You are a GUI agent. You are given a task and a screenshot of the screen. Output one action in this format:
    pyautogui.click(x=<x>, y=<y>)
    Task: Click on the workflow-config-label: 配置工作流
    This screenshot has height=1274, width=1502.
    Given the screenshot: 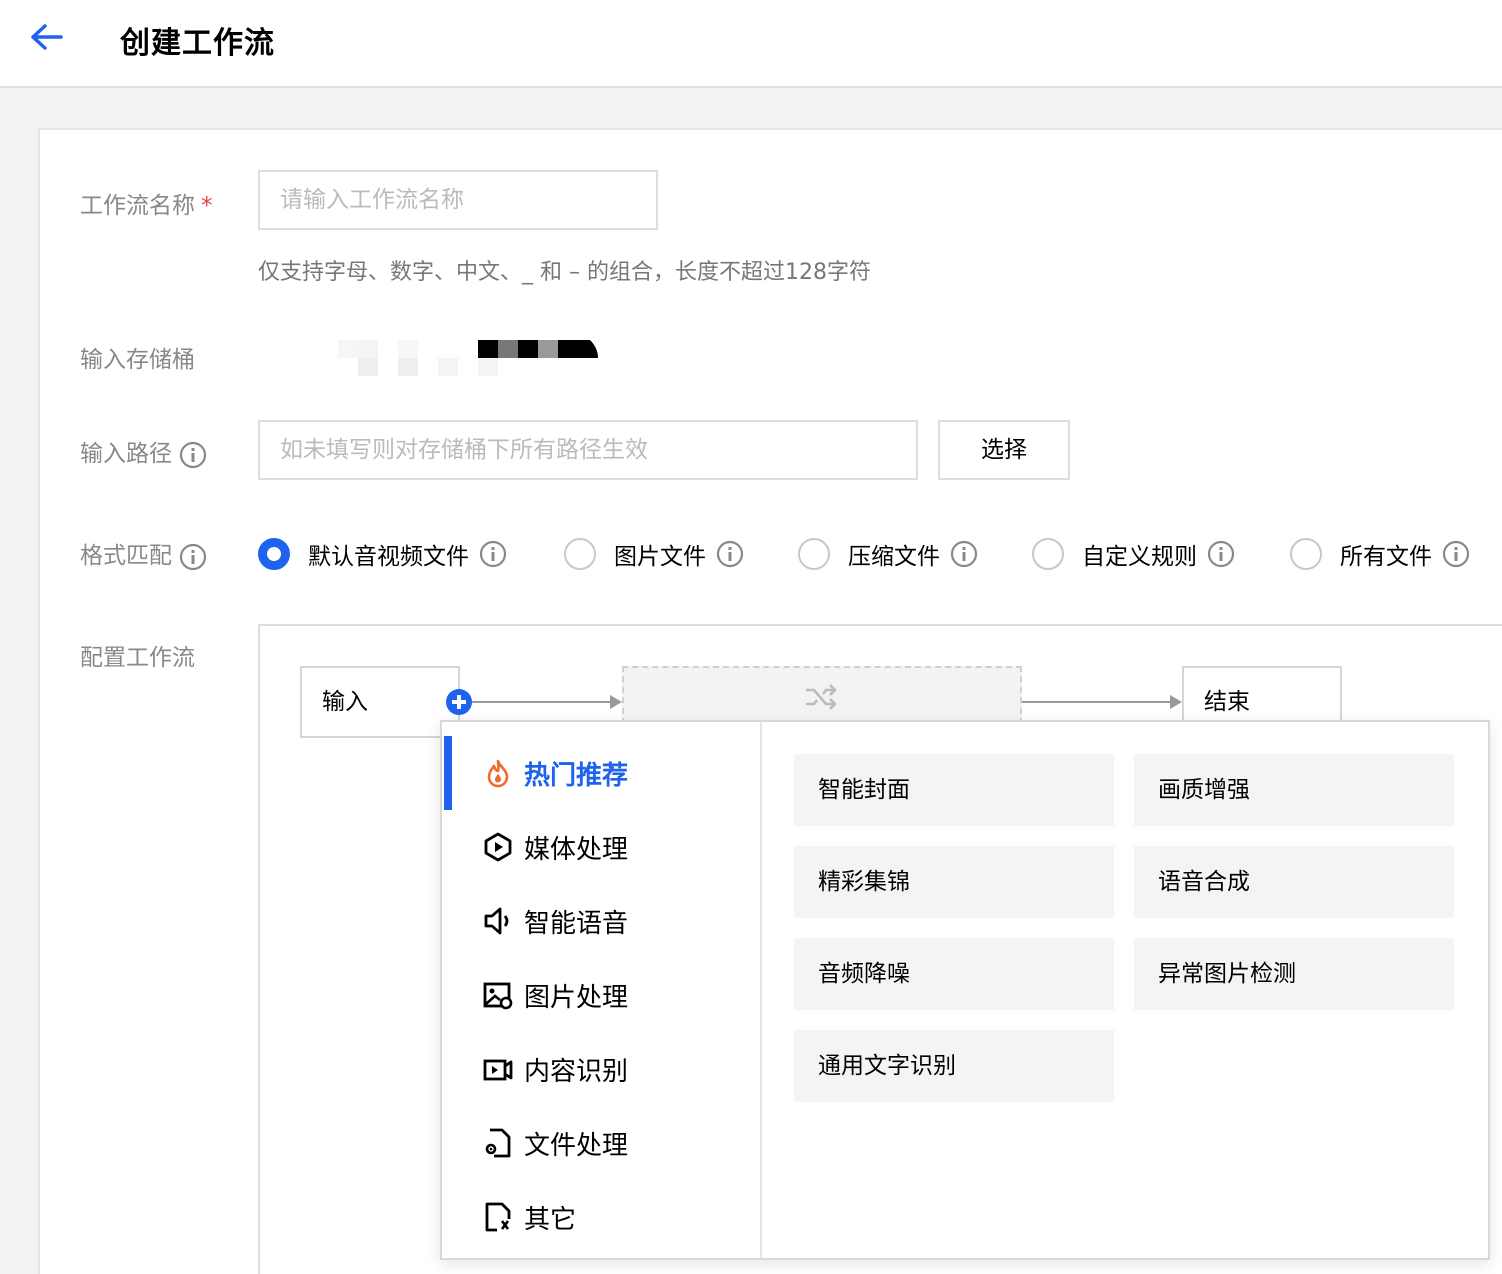 What is the action you would take?
    pyautogui.click(x=137, y=658)
    